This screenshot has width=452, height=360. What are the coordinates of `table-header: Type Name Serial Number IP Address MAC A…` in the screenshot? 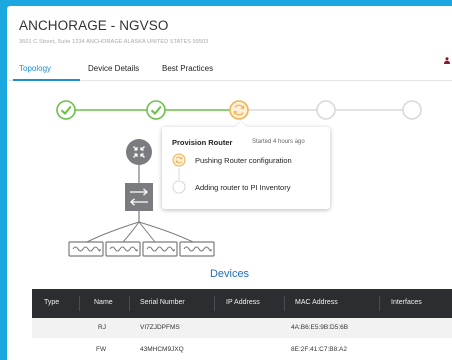 It's located at (242, 303).